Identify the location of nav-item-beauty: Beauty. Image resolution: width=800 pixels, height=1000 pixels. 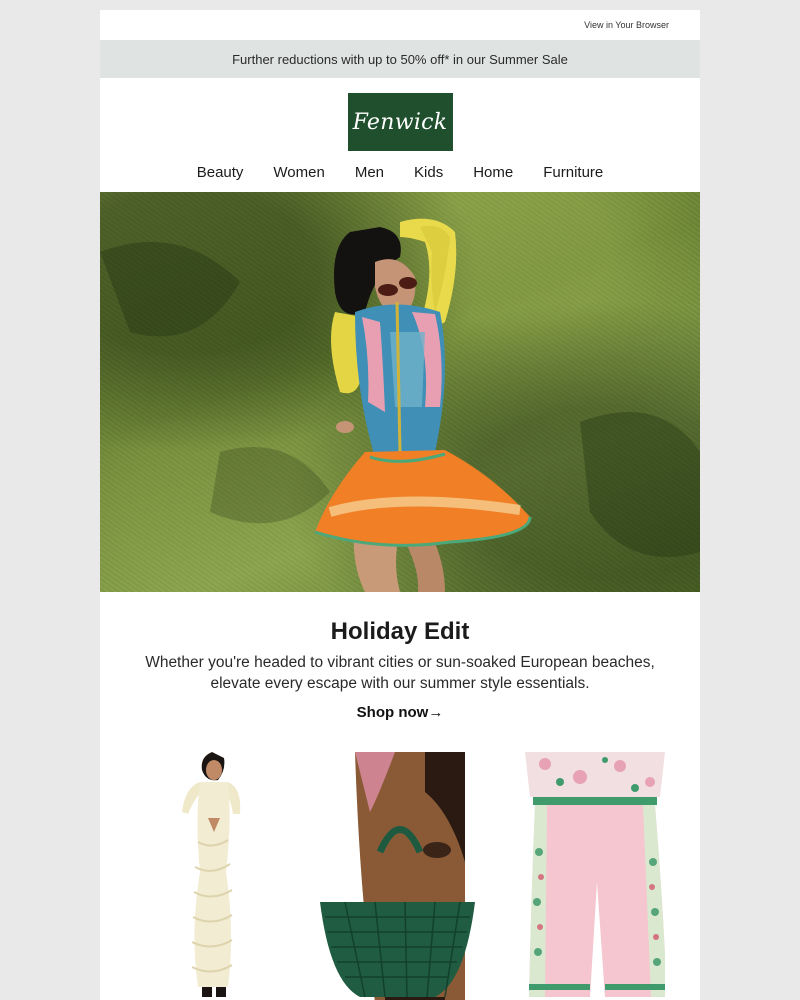
(220, 172).